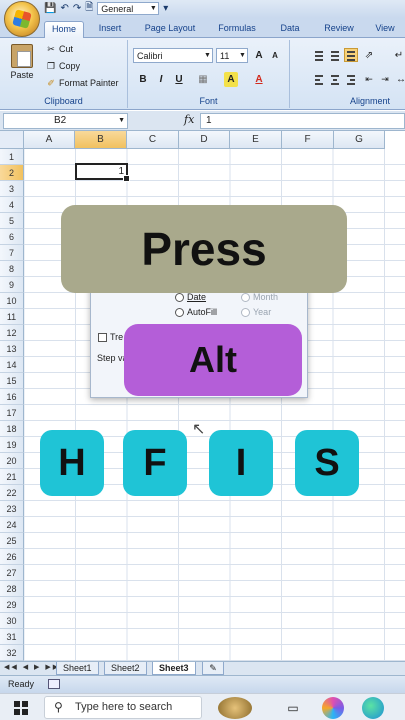 This screenshot has width=405, height=720. I want to click on sheet-tab-sheet3: Sheet3, so click(174, 668).